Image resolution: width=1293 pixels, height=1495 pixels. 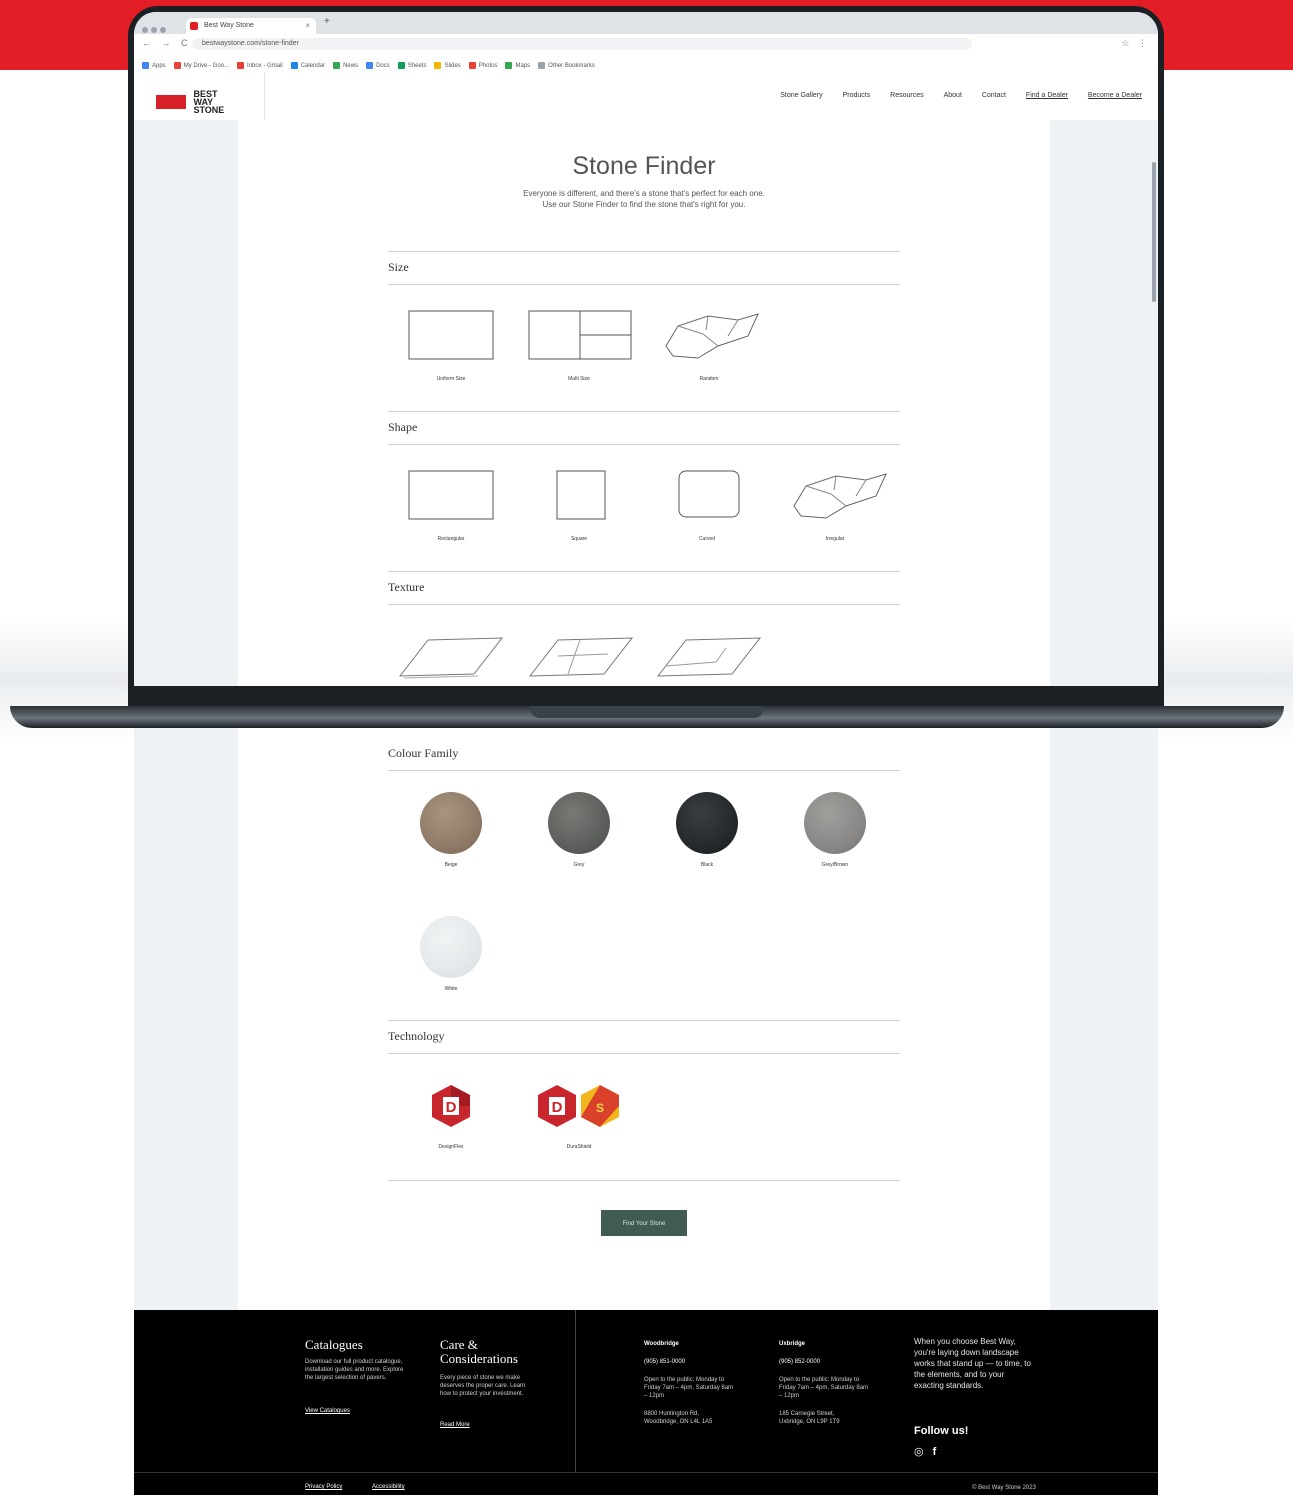 What do you see at coordinates (194, 102) in the screenshot?
I see `logo: BEST WAY STONE` at bounding box center [194, 102].